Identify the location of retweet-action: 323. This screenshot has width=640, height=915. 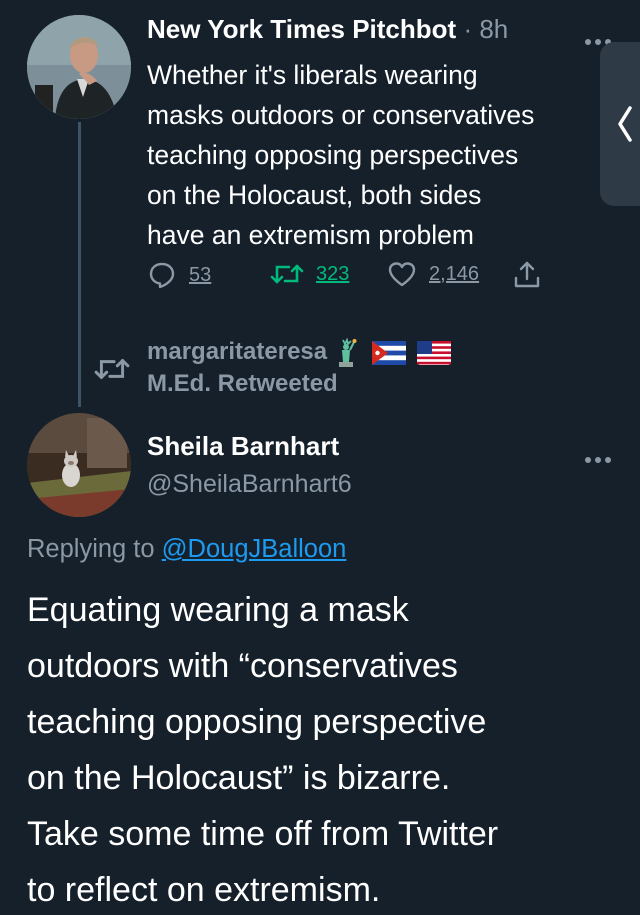
(309, 274).